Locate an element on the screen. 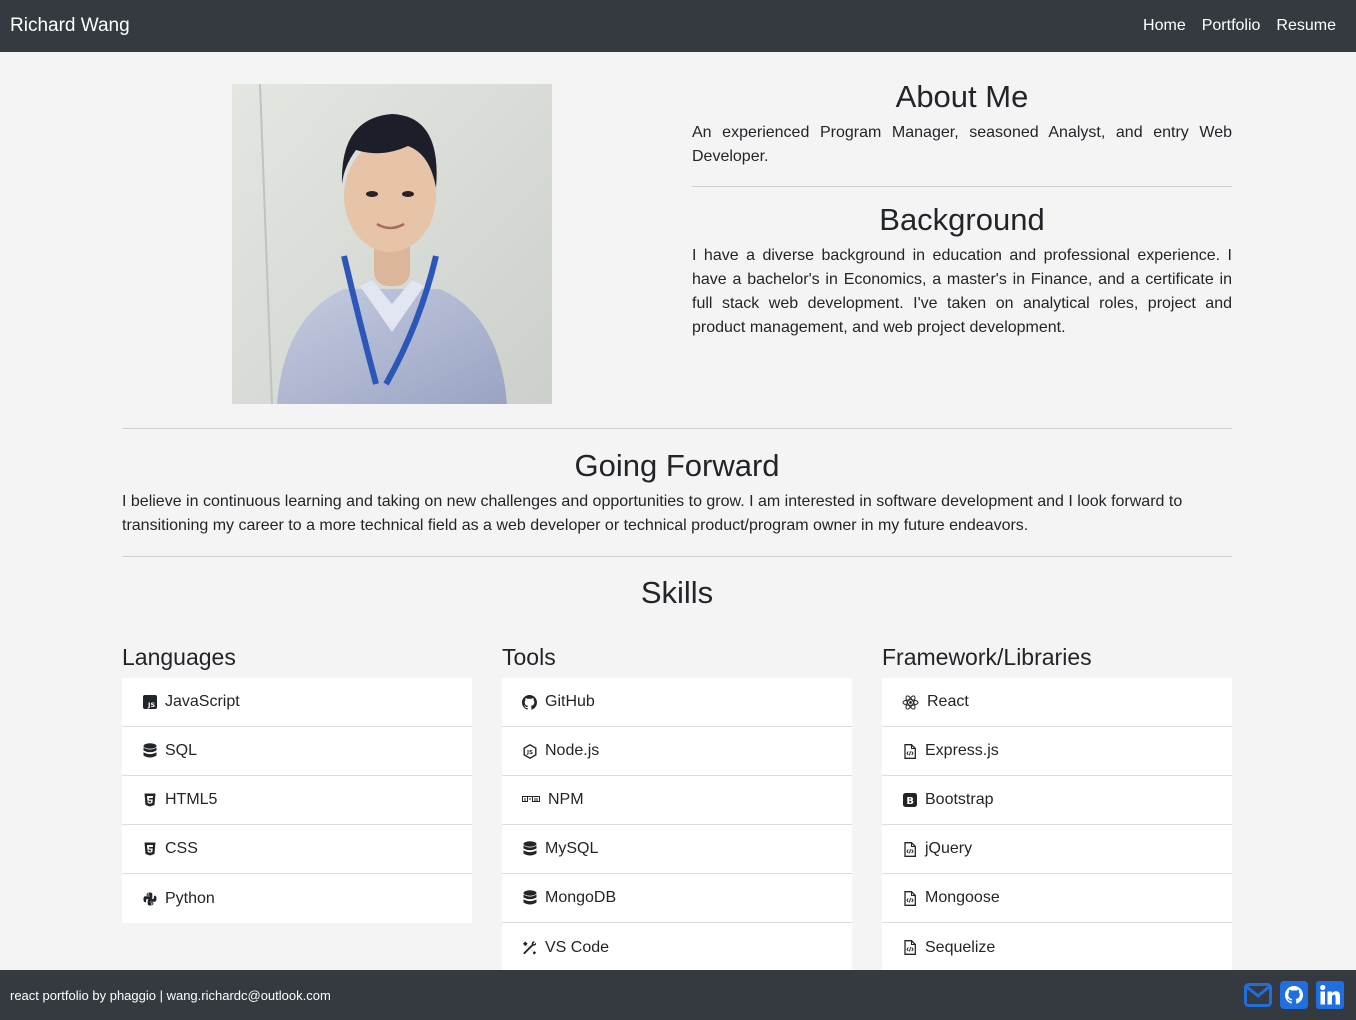  about-divider is located at coordinates (962, 187).